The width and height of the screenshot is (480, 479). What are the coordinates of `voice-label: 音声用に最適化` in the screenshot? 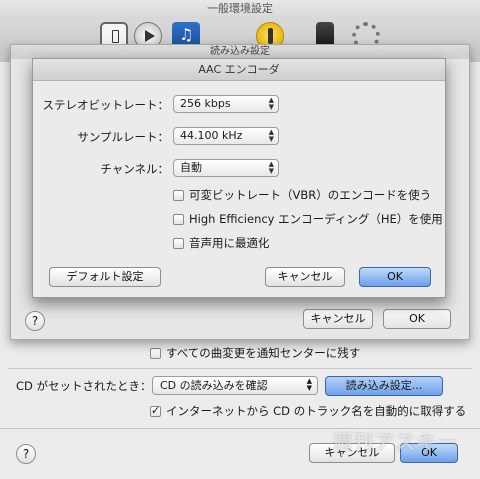 It's located at (229, 243).